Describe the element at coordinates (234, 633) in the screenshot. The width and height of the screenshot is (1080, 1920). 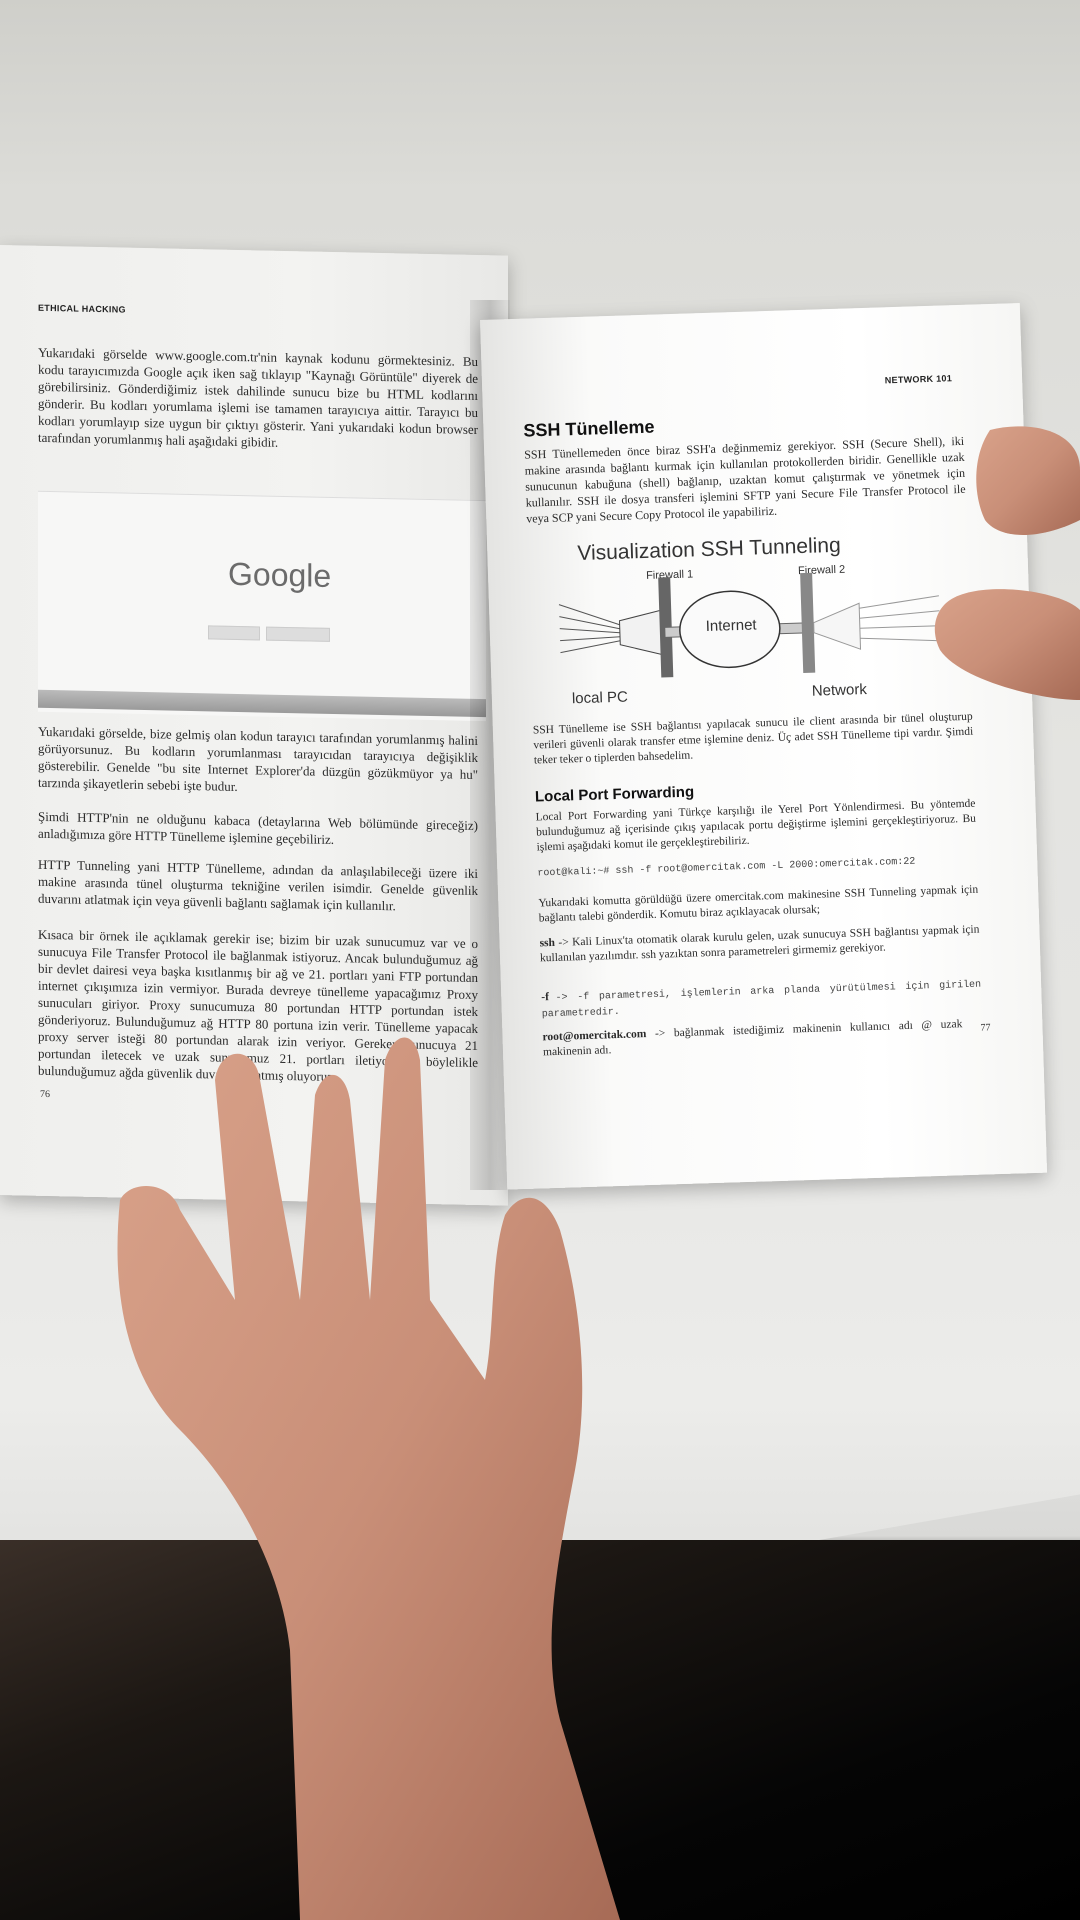
I see `screenshot-search-button` at that location.